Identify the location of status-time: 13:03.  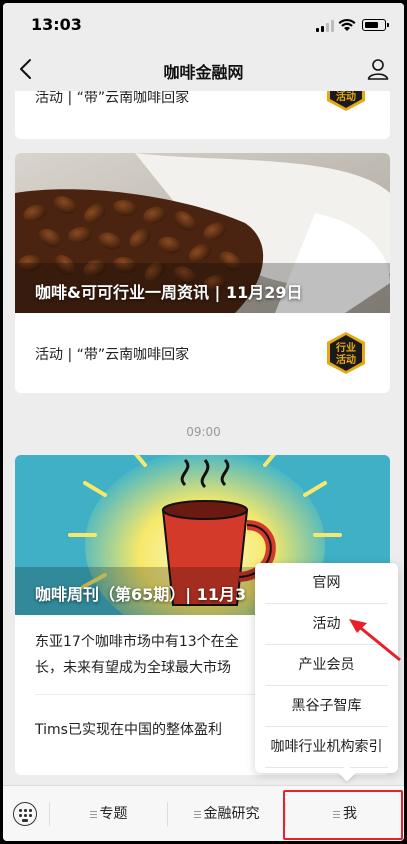
(56, 24).